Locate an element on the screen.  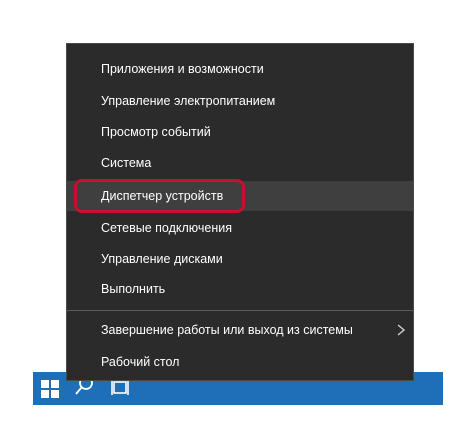
menu-item-network-connections: Сетевые подключения is located at coordinates (240, 228).